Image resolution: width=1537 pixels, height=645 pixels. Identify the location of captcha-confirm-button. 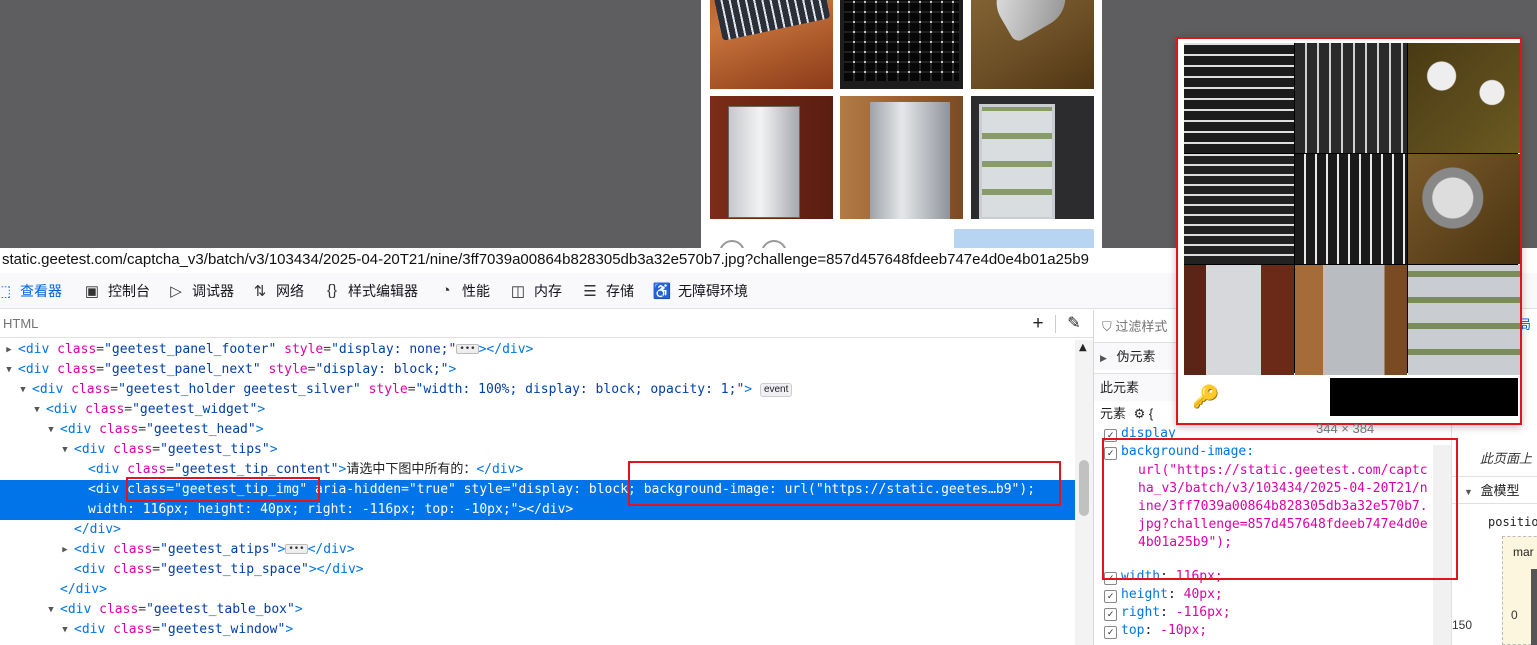
(1024, 238).